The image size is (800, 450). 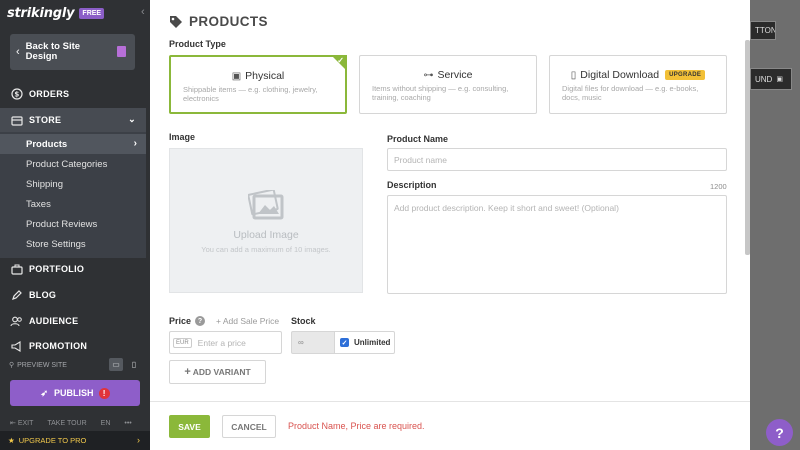 What do you see at coordinates (247, 321) in the screenshot?
I see `add-sale-price-link: + Add Sale Price` at bounding box center [247, 321].